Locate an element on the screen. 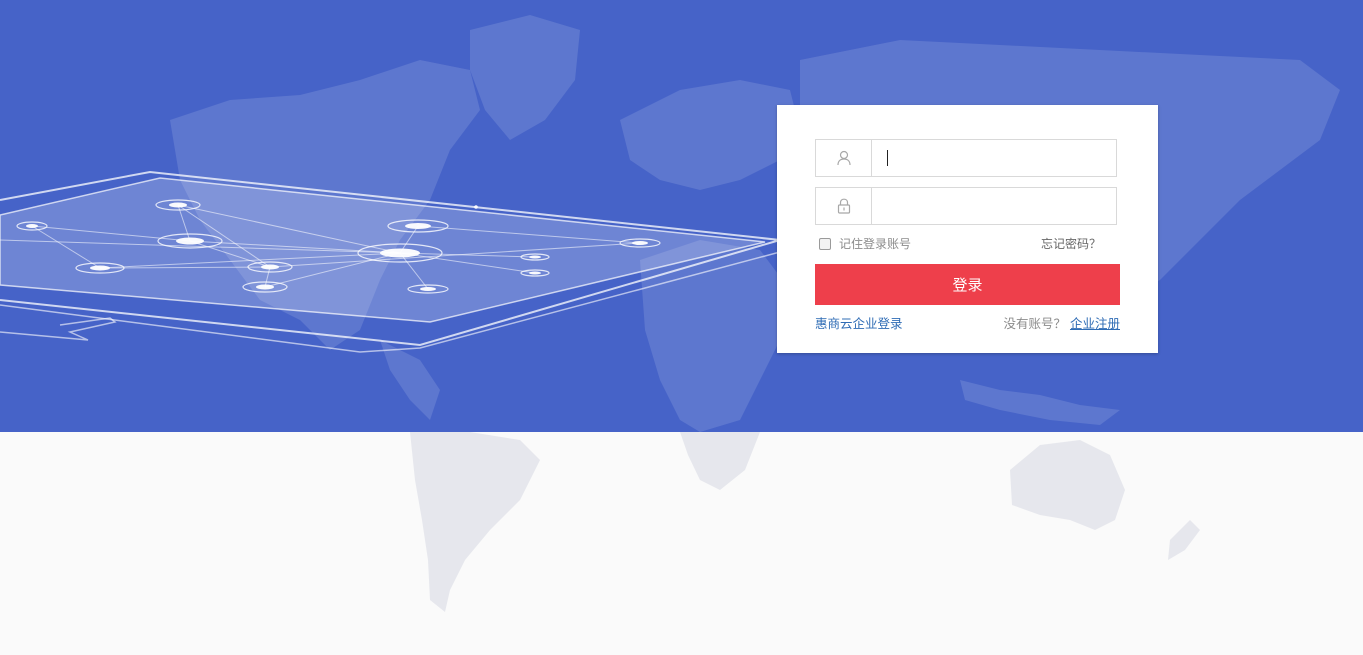  remember-label: 记住登录账号 is located at coordinates (875, 244).